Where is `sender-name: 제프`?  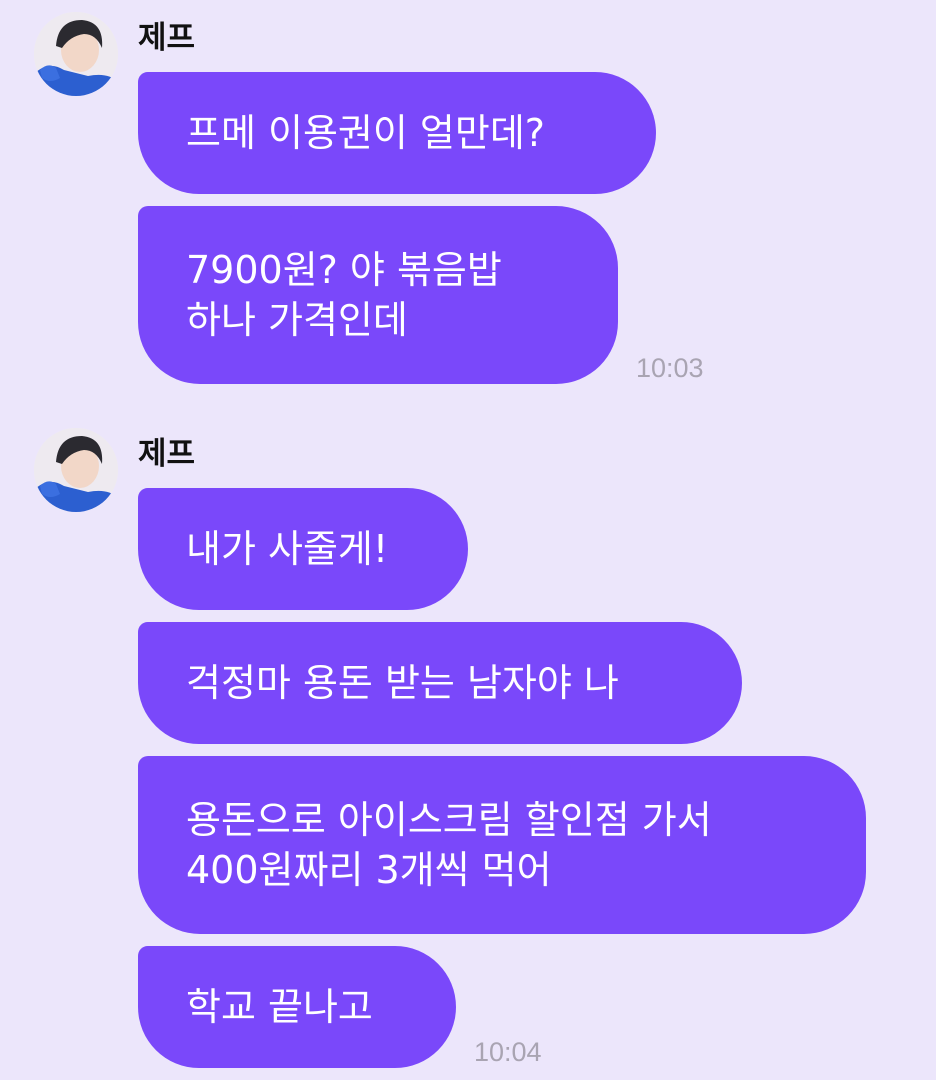
sender-name: 제프 is located at coordinates (167, 454).